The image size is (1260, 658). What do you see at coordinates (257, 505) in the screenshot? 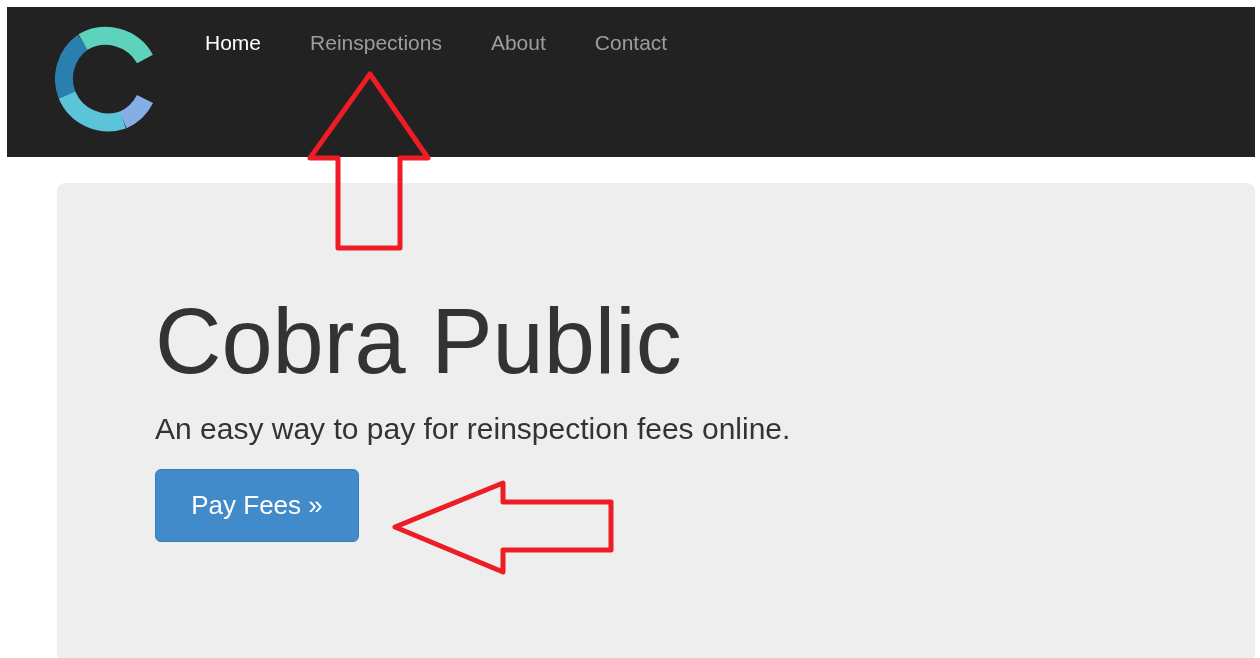
I see `pay-fees-button: Pay Fees »` at bounding box center [257, 505].